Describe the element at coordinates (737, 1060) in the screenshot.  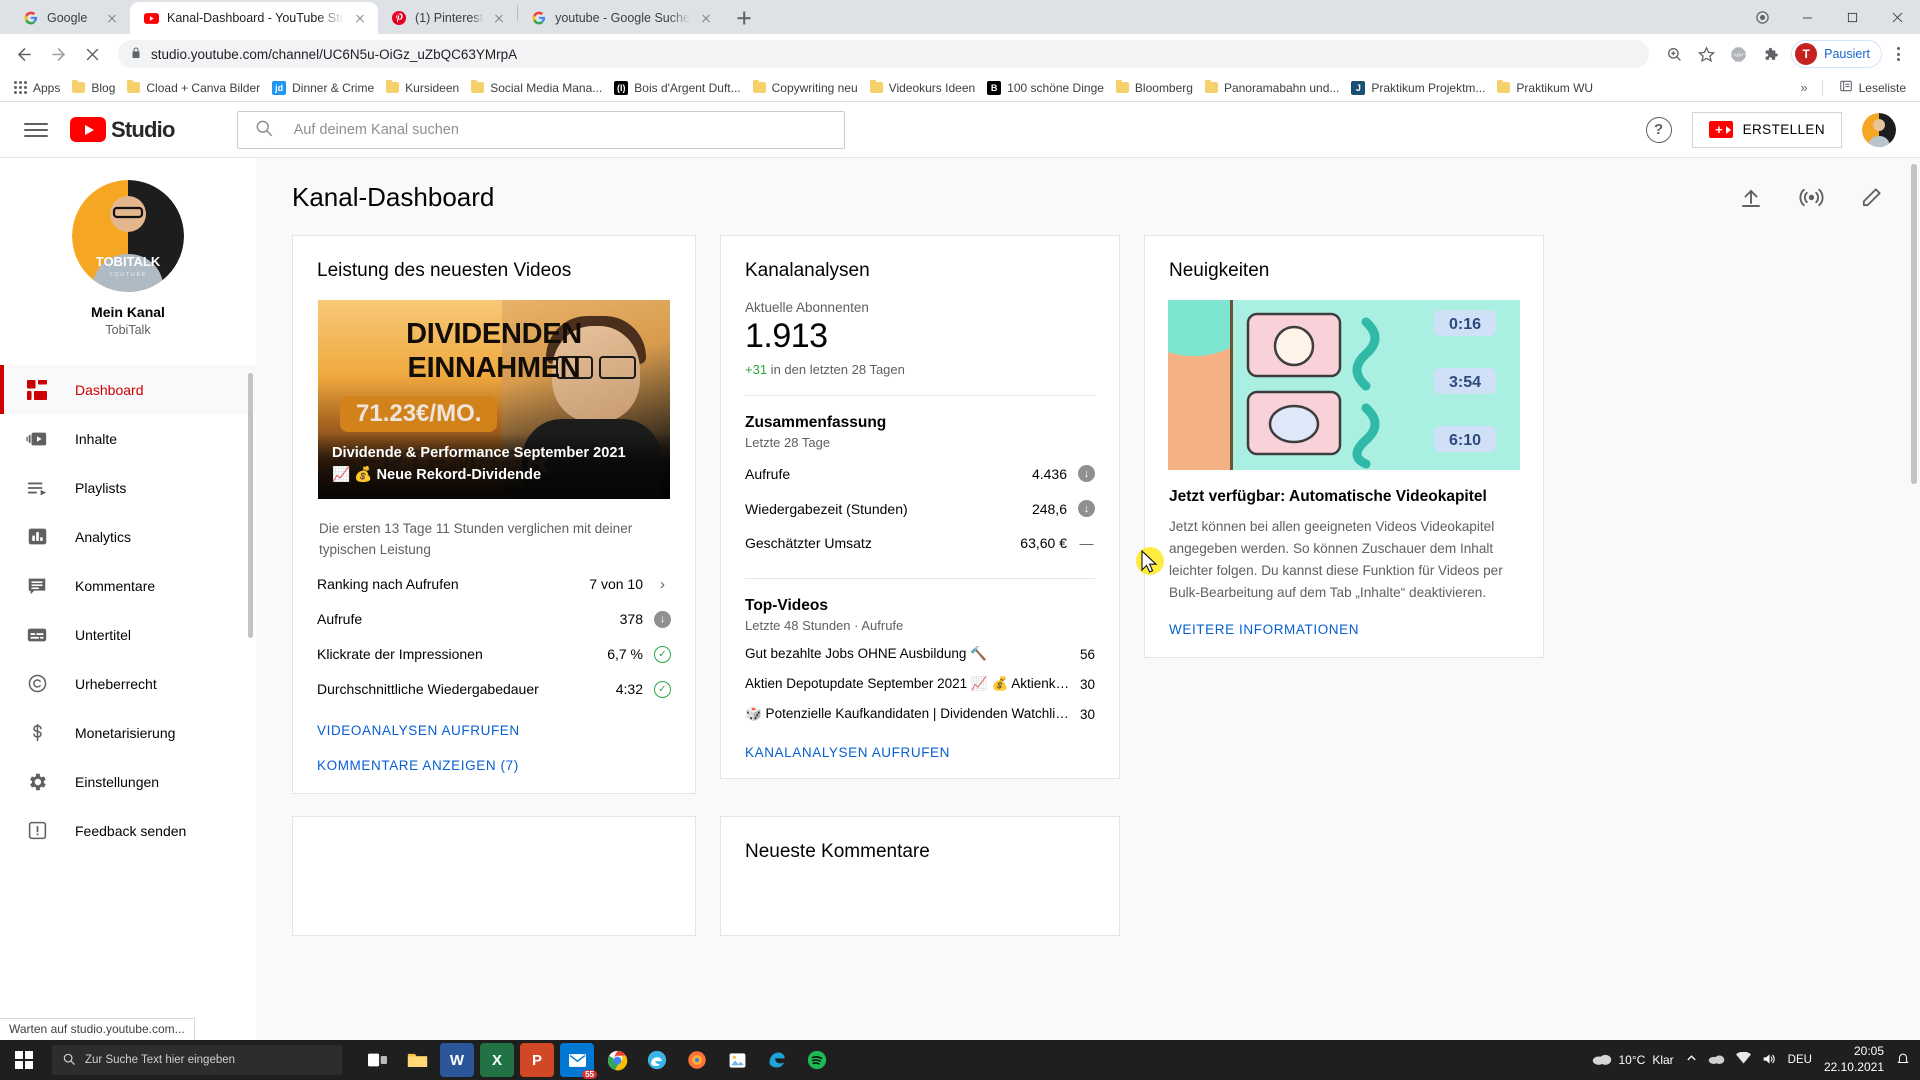
I see `photos-icon` at that location.